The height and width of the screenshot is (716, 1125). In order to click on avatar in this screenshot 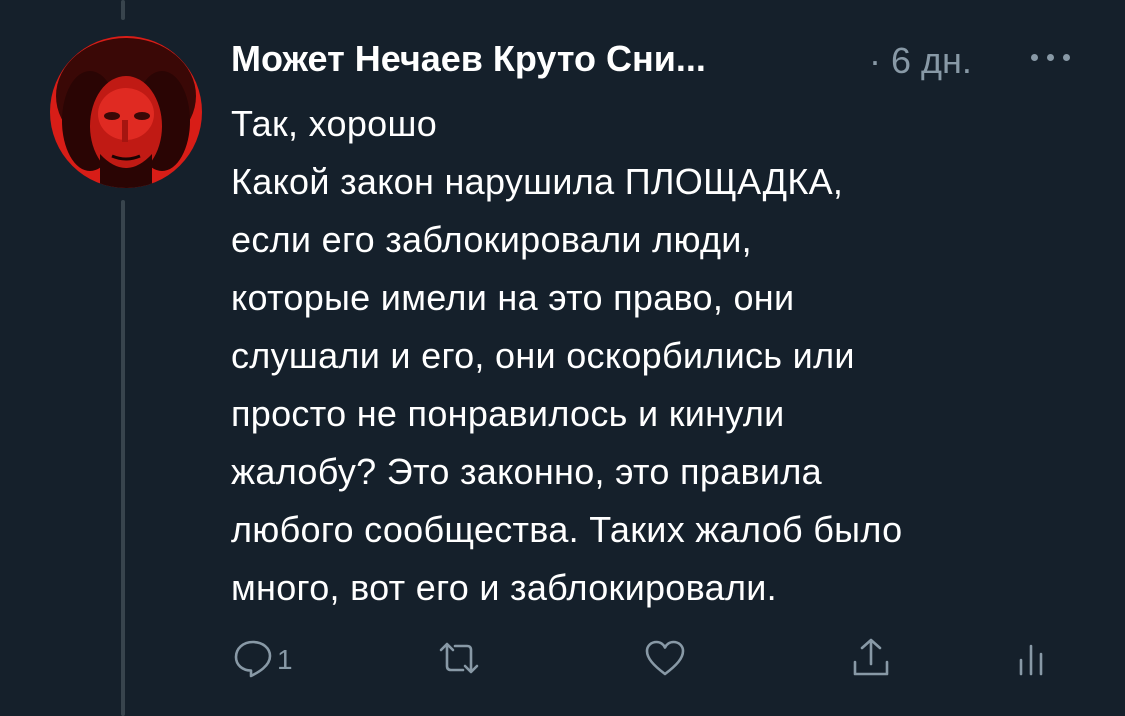, I will do `click(126, 112)`.